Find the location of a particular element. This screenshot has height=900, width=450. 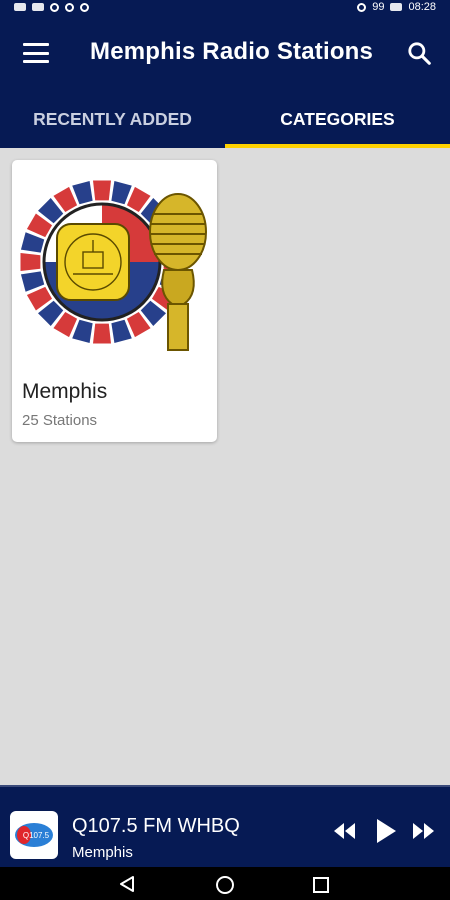

memphis-category-image is located at coordinates (113, 265).